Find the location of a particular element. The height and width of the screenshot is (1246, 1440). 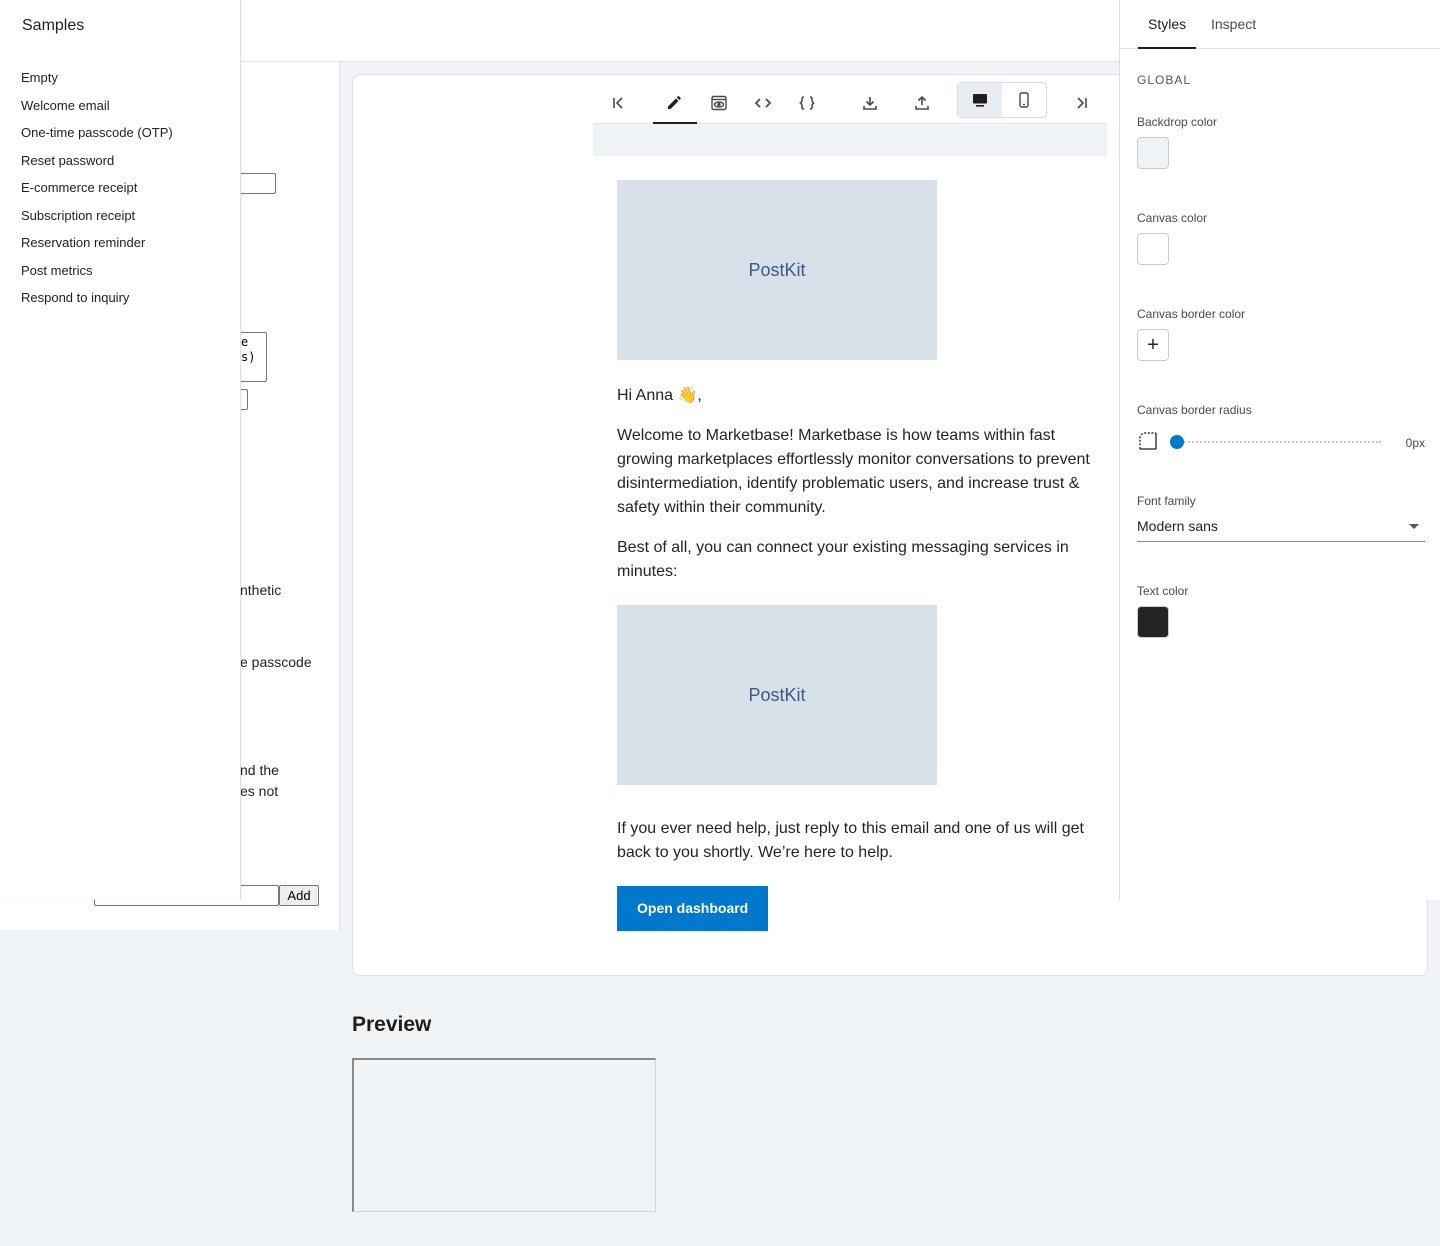

background-text: e passcode is located at coordinates (276, 662).